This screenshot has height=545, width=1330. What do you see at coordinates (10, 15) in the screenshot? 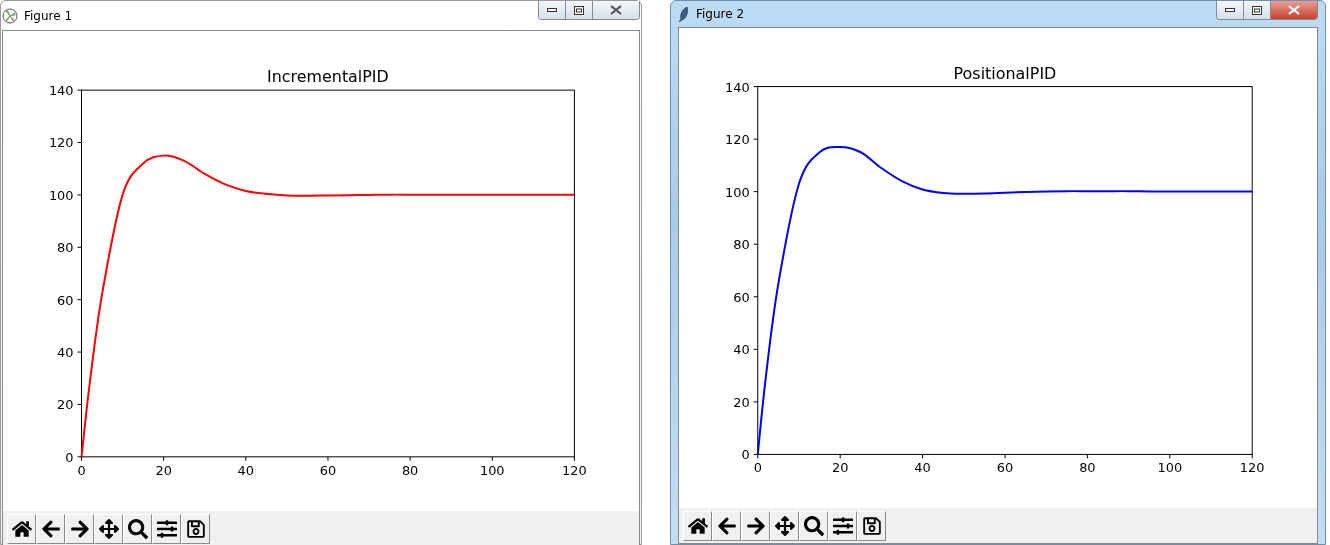
I see `pinwheel-icon` at bounding box center [10, 15].